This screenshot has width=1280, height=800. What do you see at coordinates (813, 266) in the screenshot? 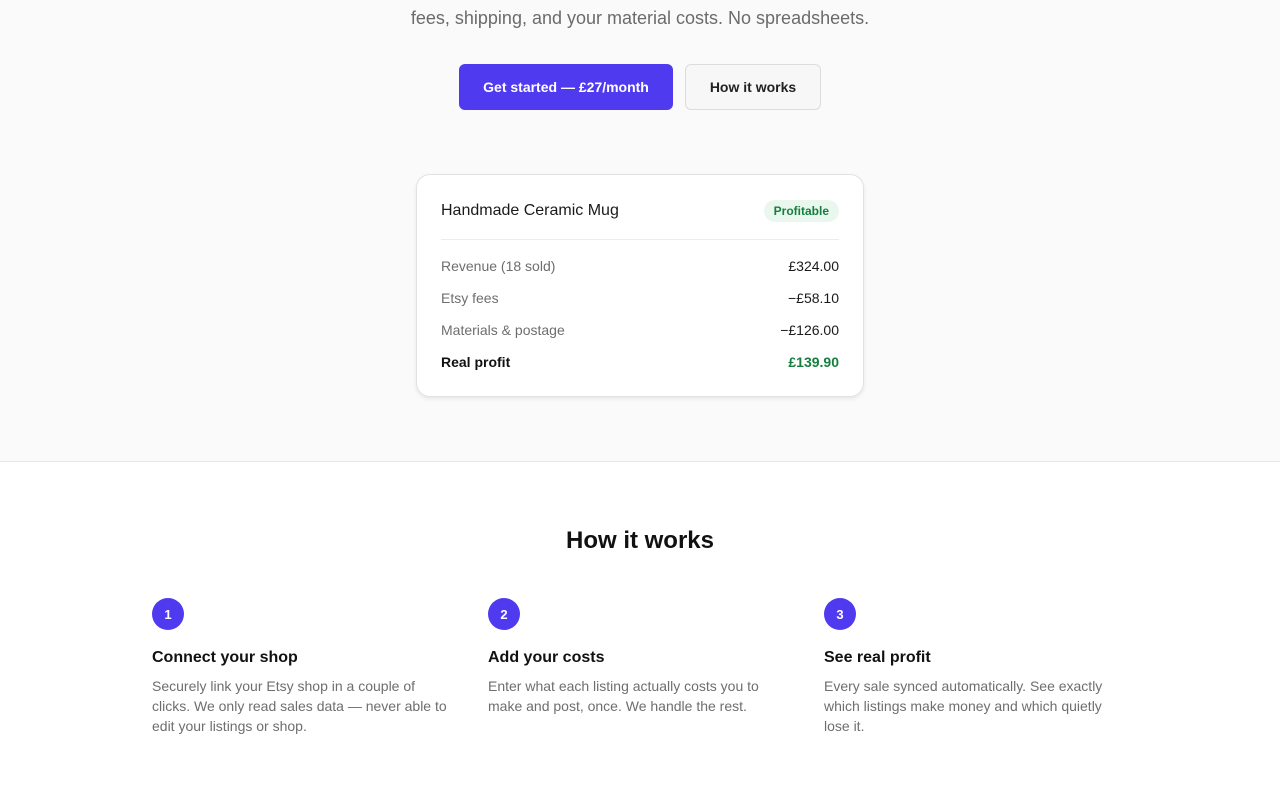
I see `revenue-value: £324.00` at bounding box center [813, 266].